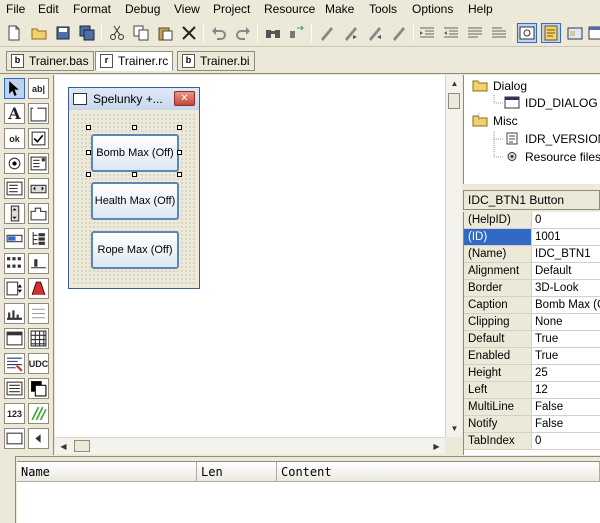 Image resolution: width=600 pixels, height=523 pixels. Describe the element at coordinates (593, 33) in the screenshot. I see `output-view-icon` at that location.